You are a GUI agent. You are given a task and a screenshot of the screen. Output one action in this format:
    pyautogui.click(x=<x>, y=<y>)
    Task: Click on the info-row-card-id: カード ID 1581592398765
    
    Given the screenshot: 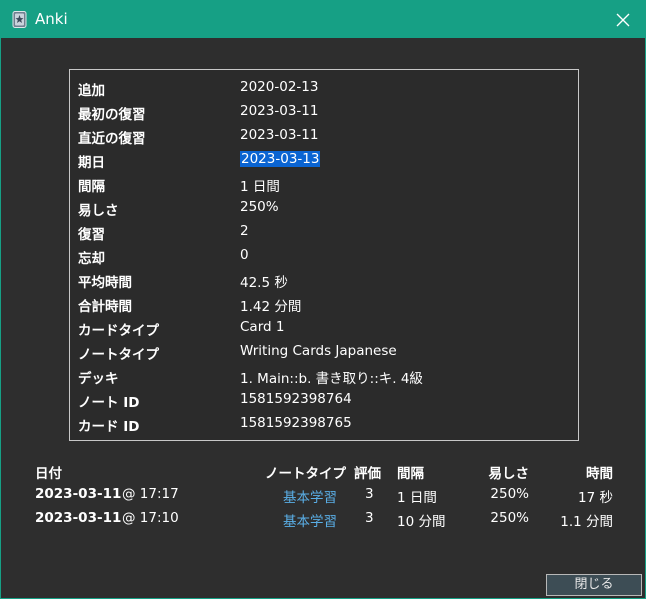 What is the action you would take?
    pyautogui.click(x=324, y=424)
    